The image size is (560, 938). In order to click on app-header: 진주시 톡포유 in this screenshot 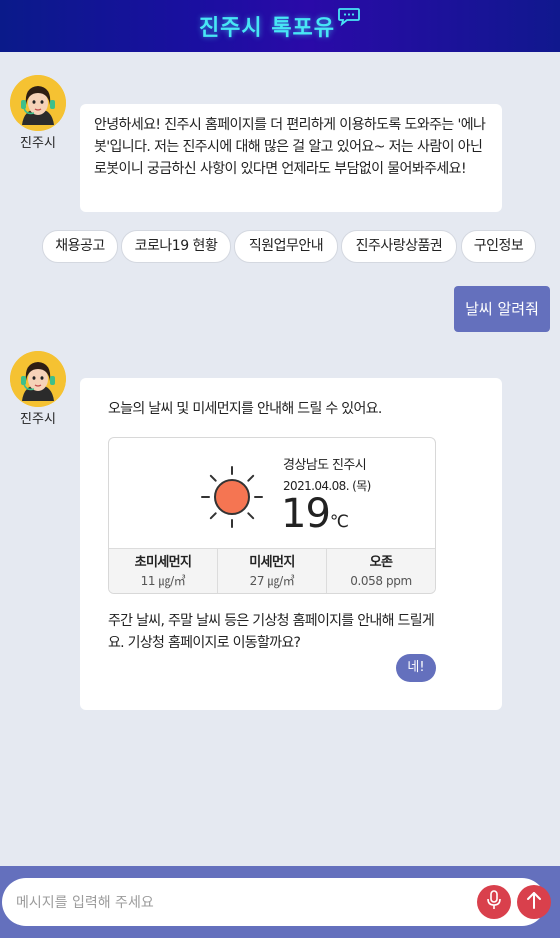, I will do `click(280, 26)`.